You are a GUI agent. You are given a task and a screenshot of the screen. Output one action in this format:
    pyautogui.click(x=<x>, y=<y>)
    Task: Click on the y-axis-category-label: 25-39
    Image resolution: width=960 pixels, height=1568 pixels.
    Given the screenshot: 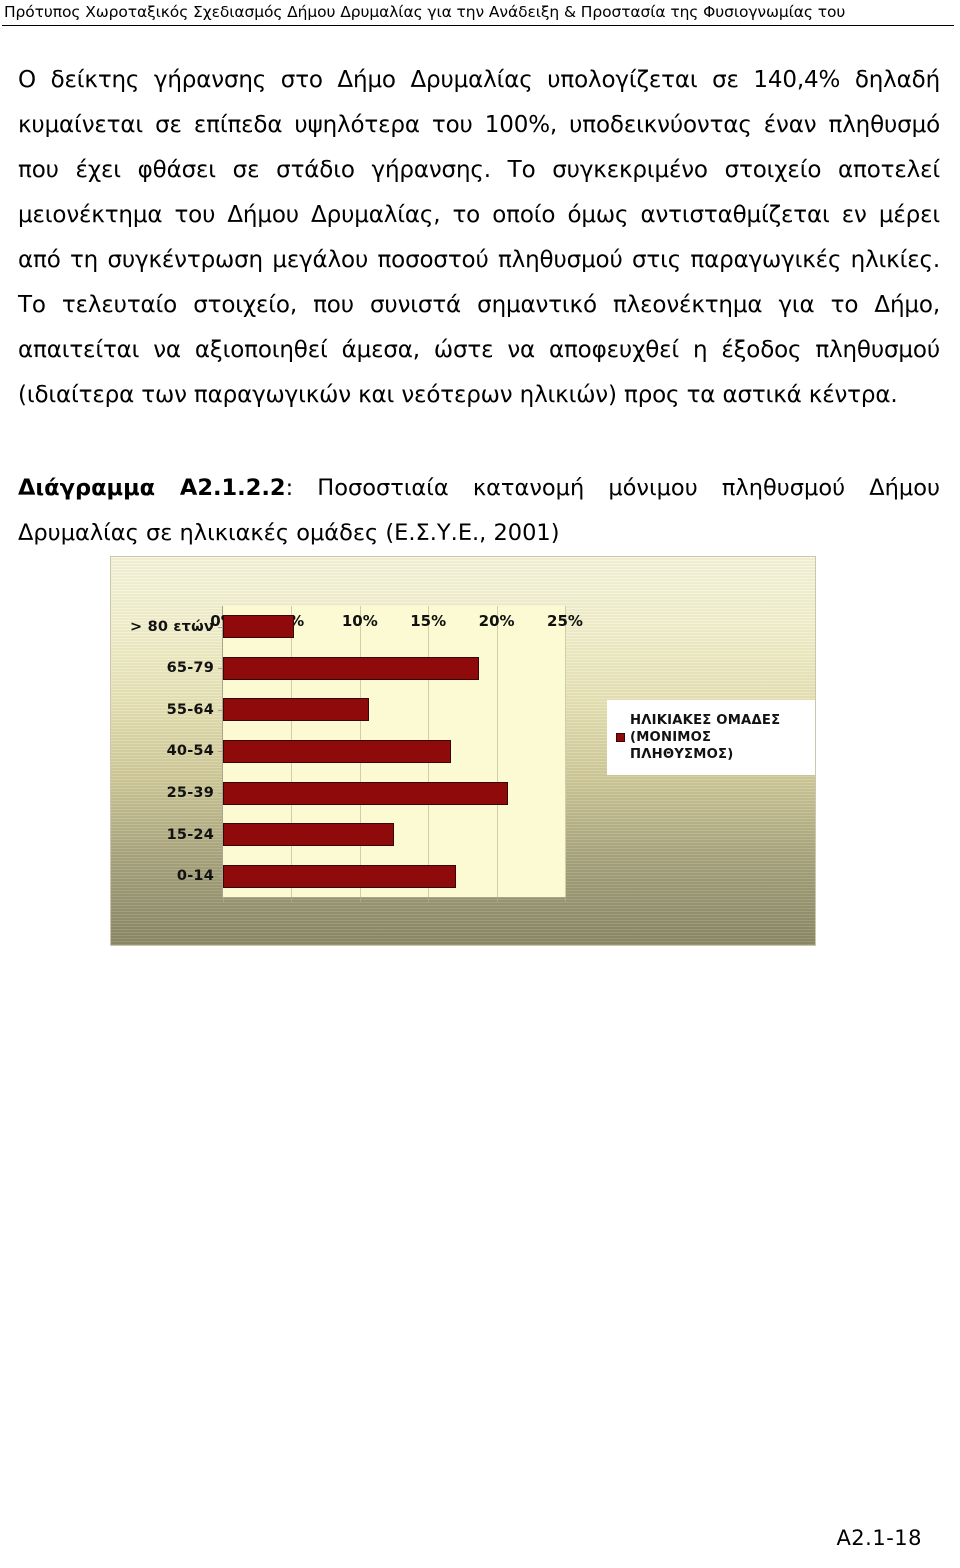 What is the action you would take?
    pyautogui.click(x=190, y=793)
    